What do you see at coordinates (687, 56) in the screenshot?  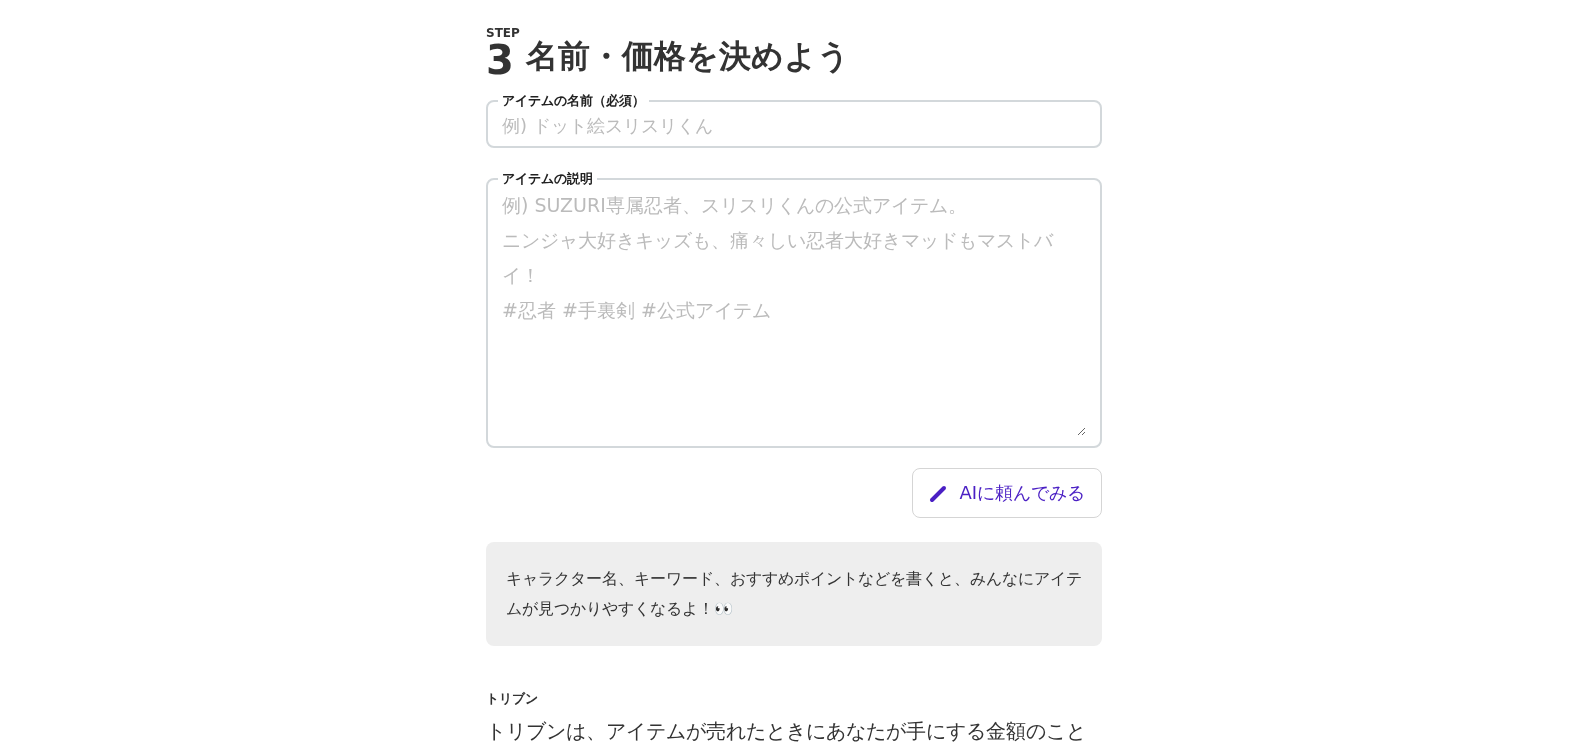 I see `section-title: 名前・価格を決めよう` at bounding box center [687, 56].